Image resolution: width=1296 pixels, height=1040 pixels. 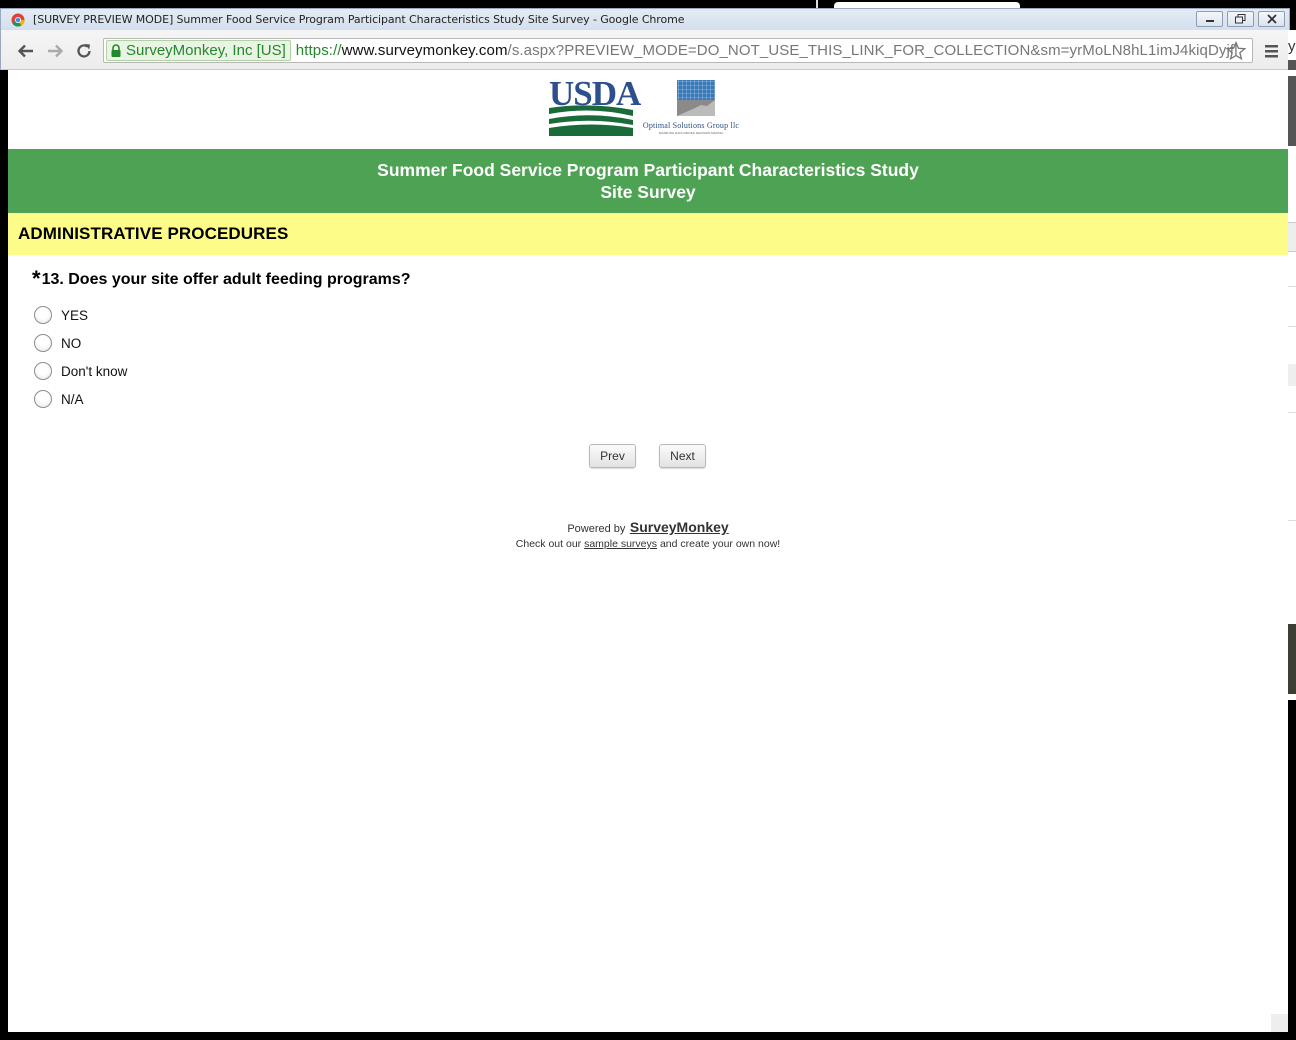 I want to click on survey-title-line2: Site Survey, so click(x=648, y=192).